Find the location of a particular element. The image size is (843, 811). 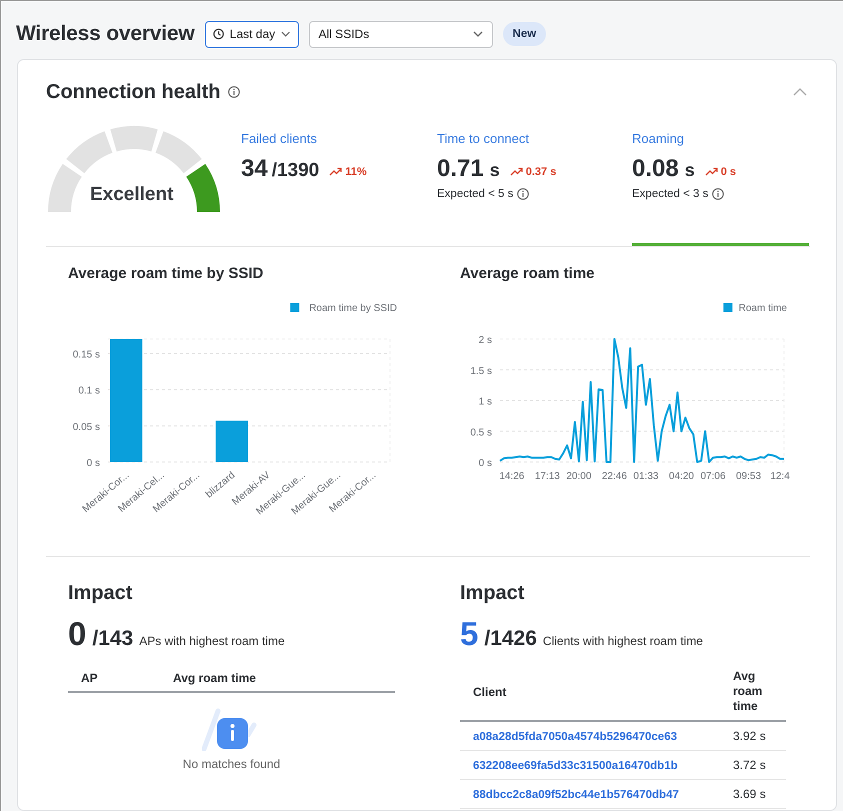

metric-tab: Roaming 0.08 s 0 s Expected < 3 s is located at coordinates (720, 183).